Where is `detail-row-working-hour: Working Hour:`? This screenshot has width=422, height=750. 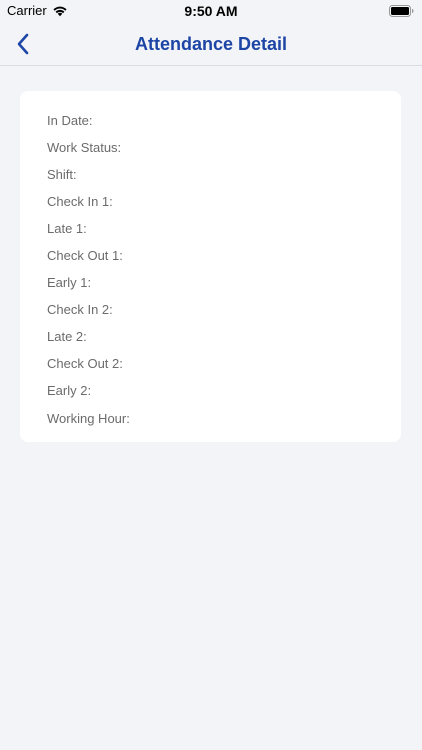
detail-row-working-hour: Working Hour: is located at coordinates (224, 418).